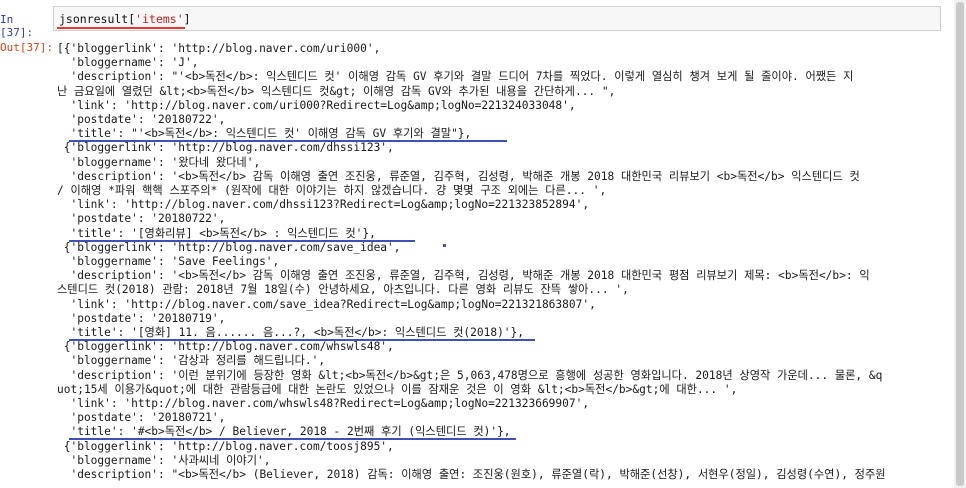 The width and height of the screenshot is (966, 488). Describe the element at coordinates (159, 162) in the screenshot. I see `output-line: 'bloggername': '왔다네 왔다네',` at that location.